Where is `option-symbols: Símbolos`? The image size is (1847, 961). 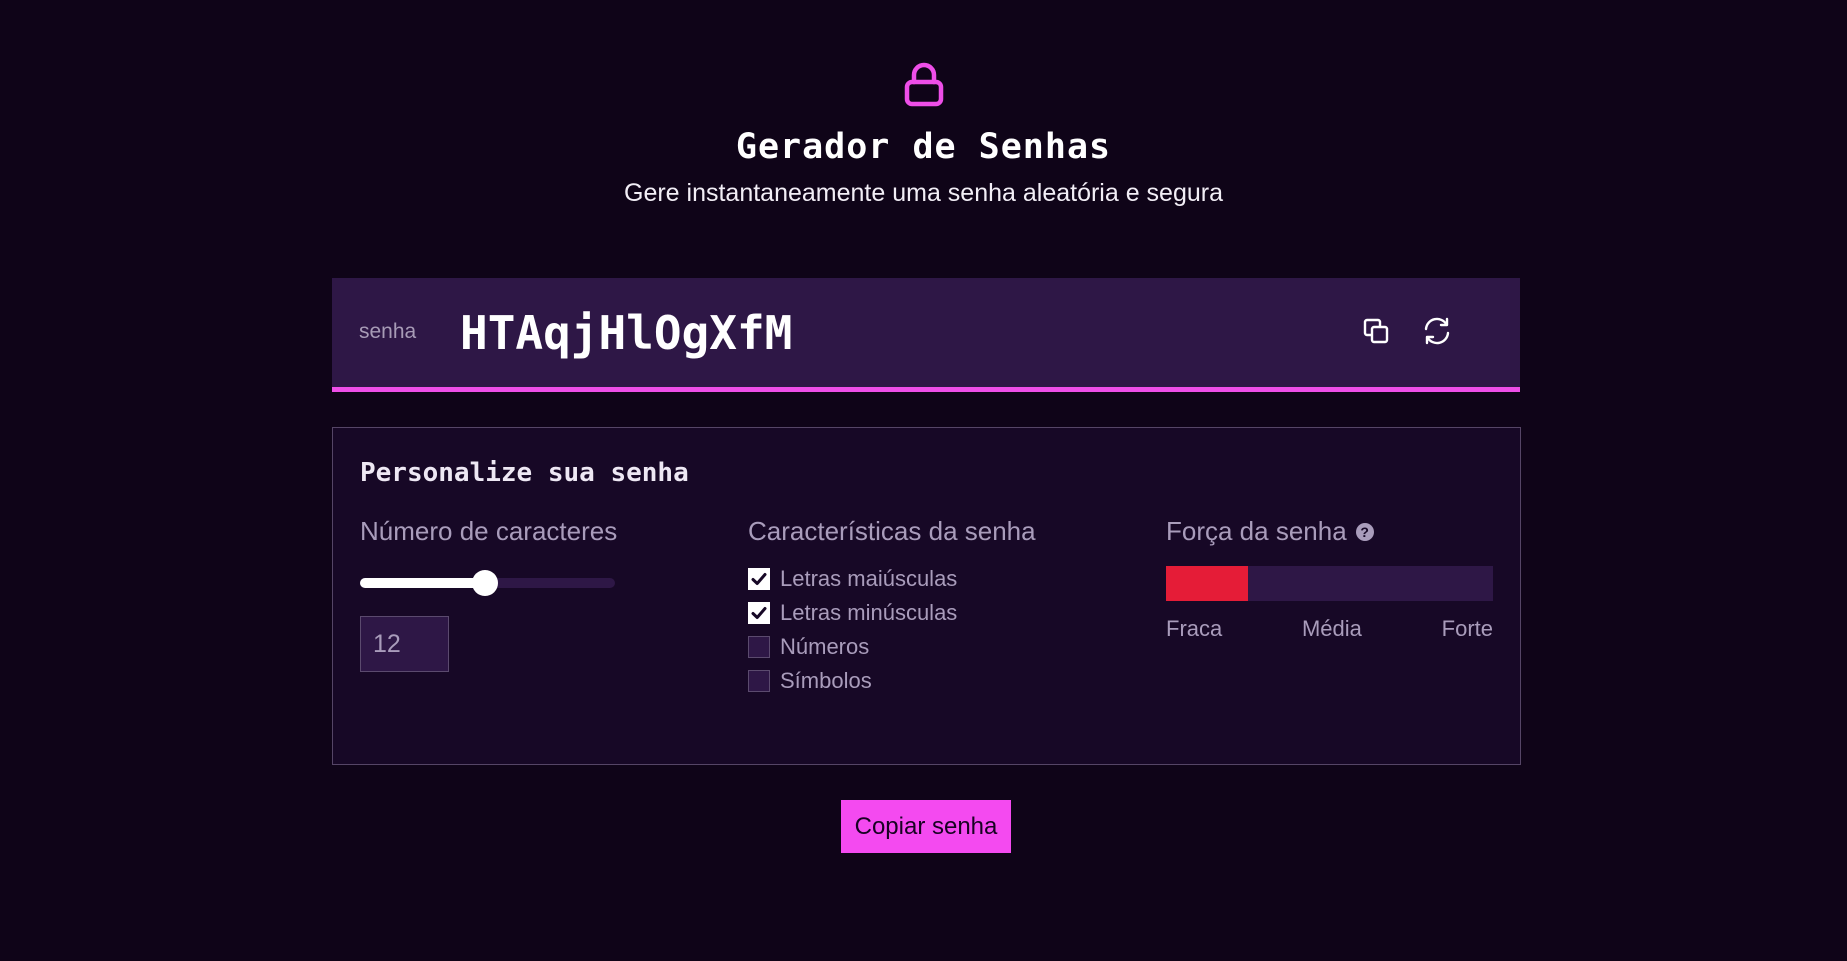 option-symbols: Símbolos is located at coordinates (852, 681).